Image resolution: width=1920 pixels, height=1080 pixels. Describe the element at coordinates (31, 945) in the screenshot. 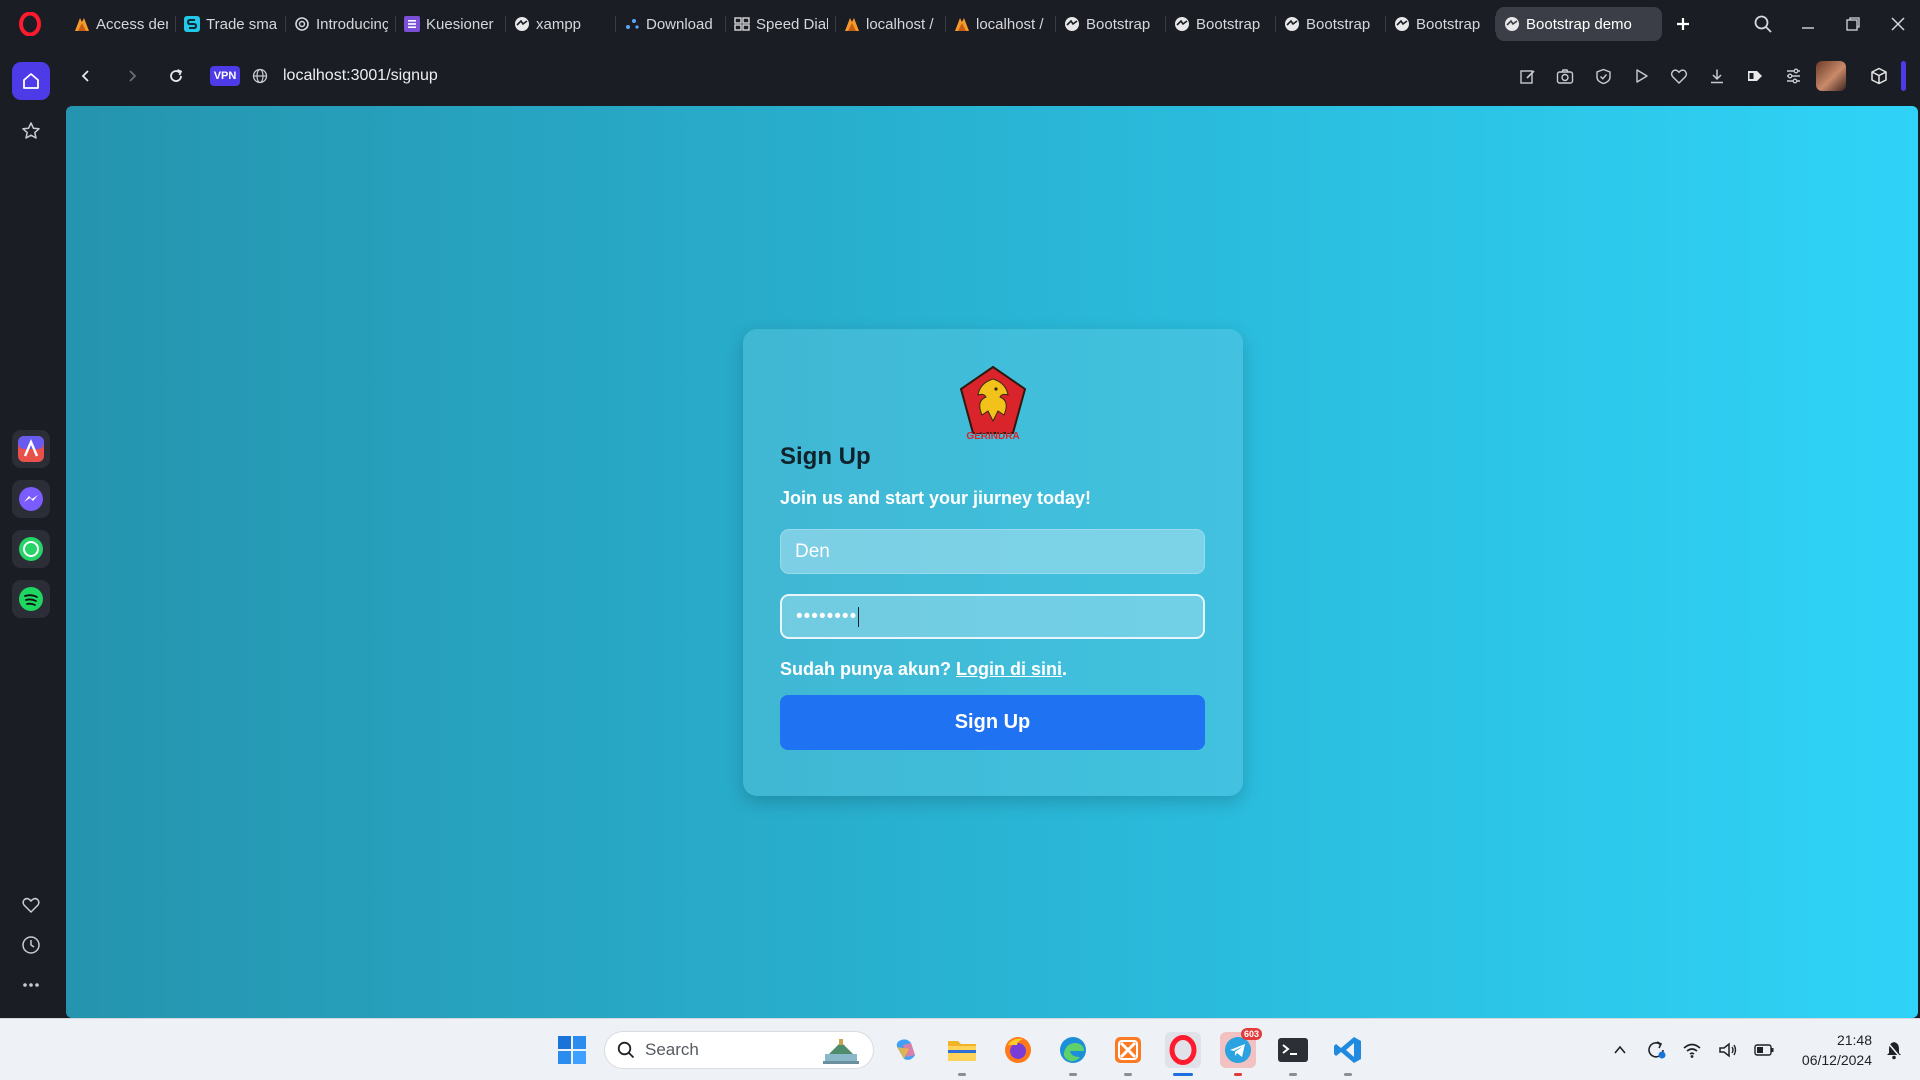

I see `sidebar-history-button` at that location.